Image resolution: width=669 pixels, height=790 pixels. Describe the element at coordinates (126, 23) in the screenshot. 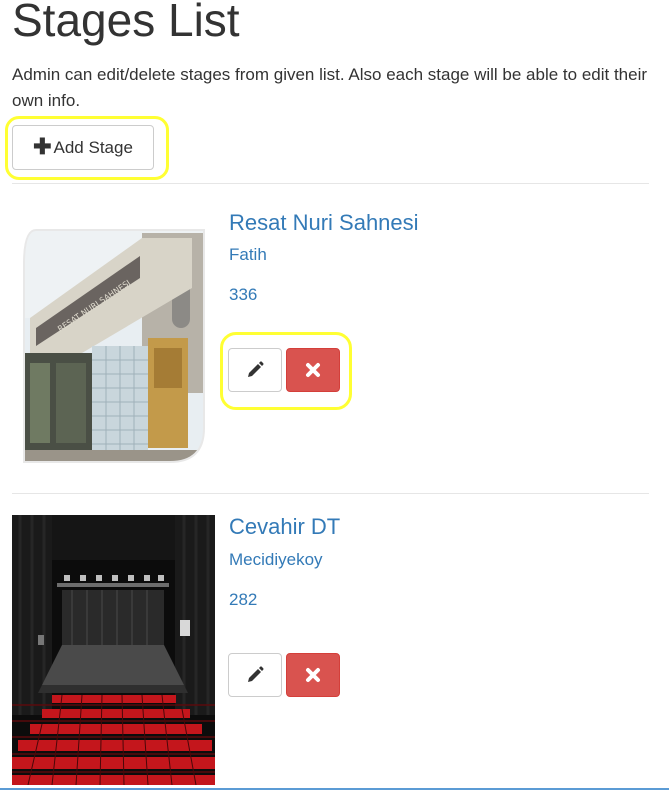

I see `page-title: Stages List` at that location.